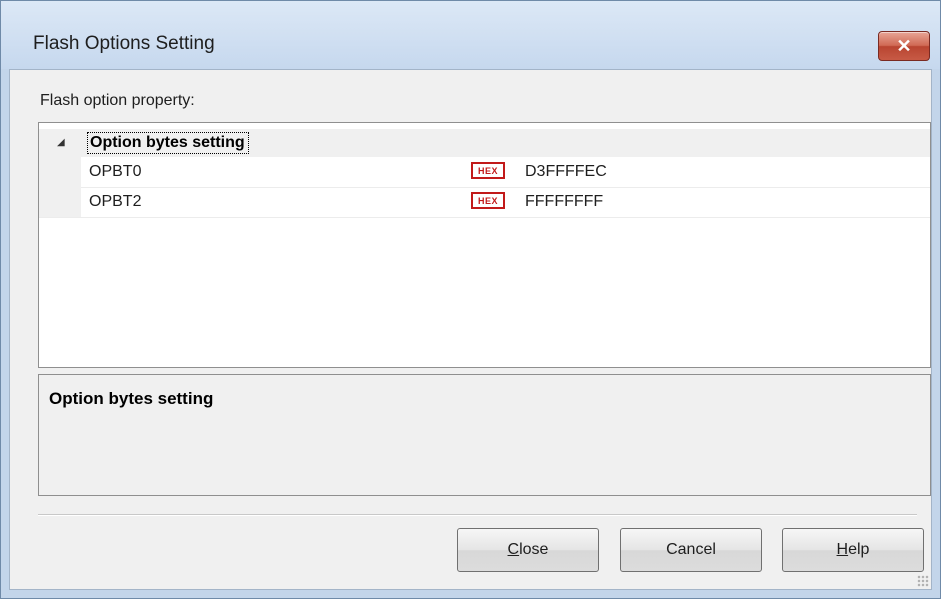 This screenshot has width=943, height=601. Describe the element at coordinates (477, 515) in the screenshot. I see `separator` at that location.